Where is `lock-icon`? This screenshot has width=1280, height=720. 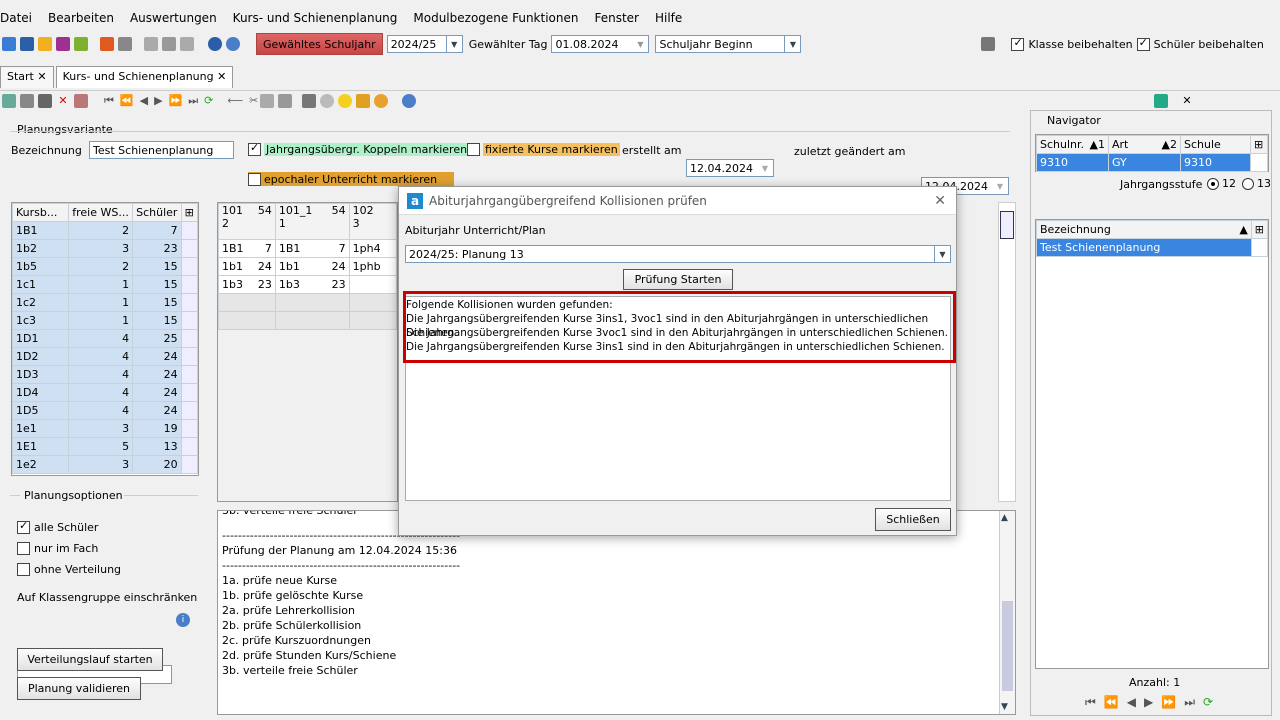 lock-icon is located at coordinates (988, 44).